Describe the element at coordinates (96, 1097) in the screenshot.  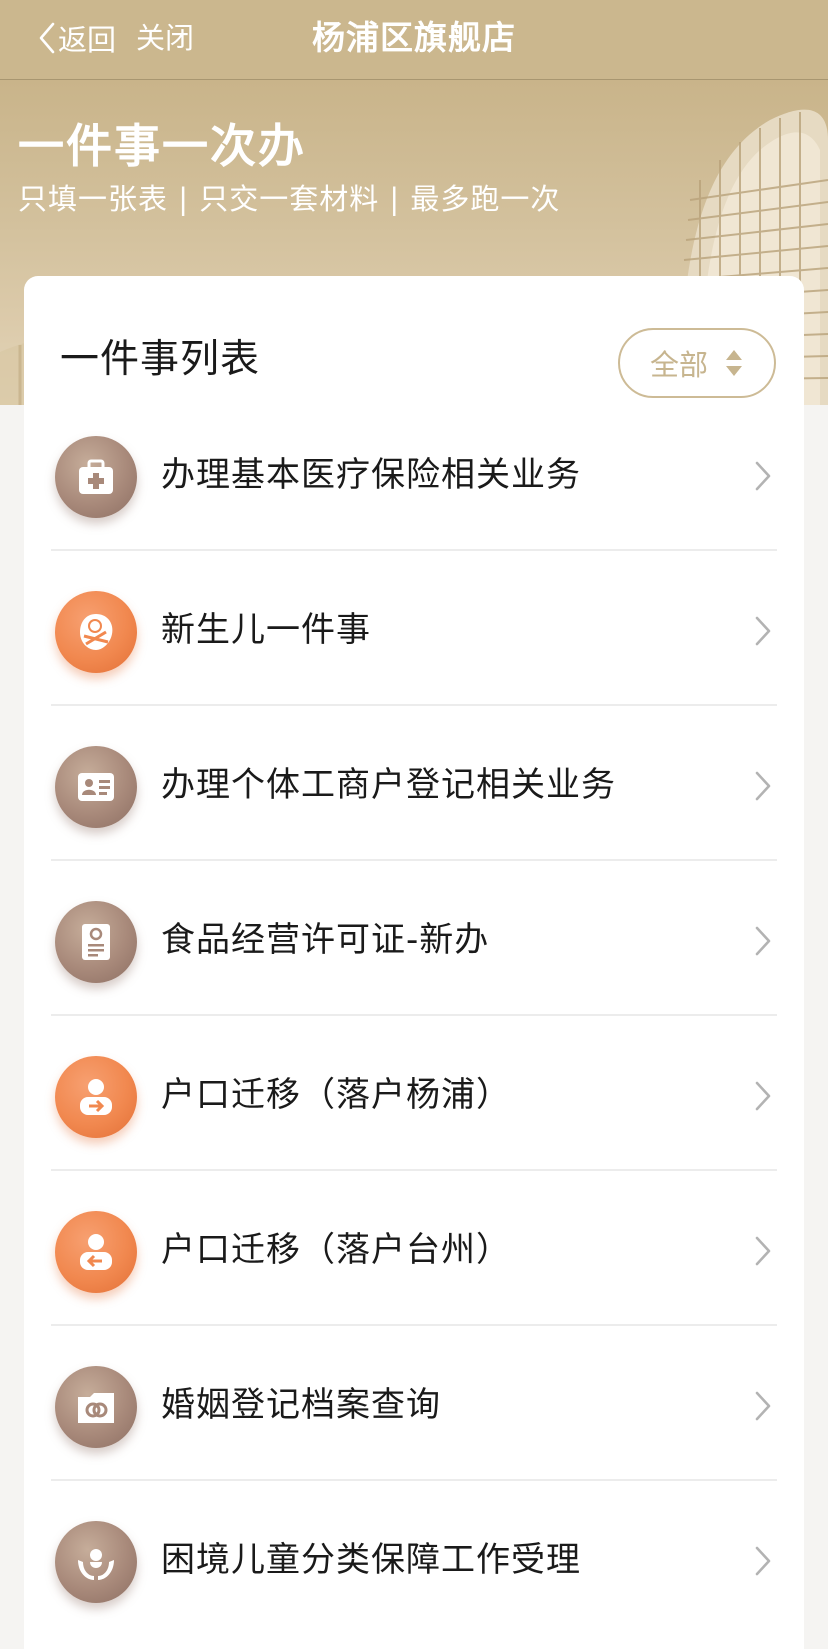
I see `person-move-in-icon` at that location.